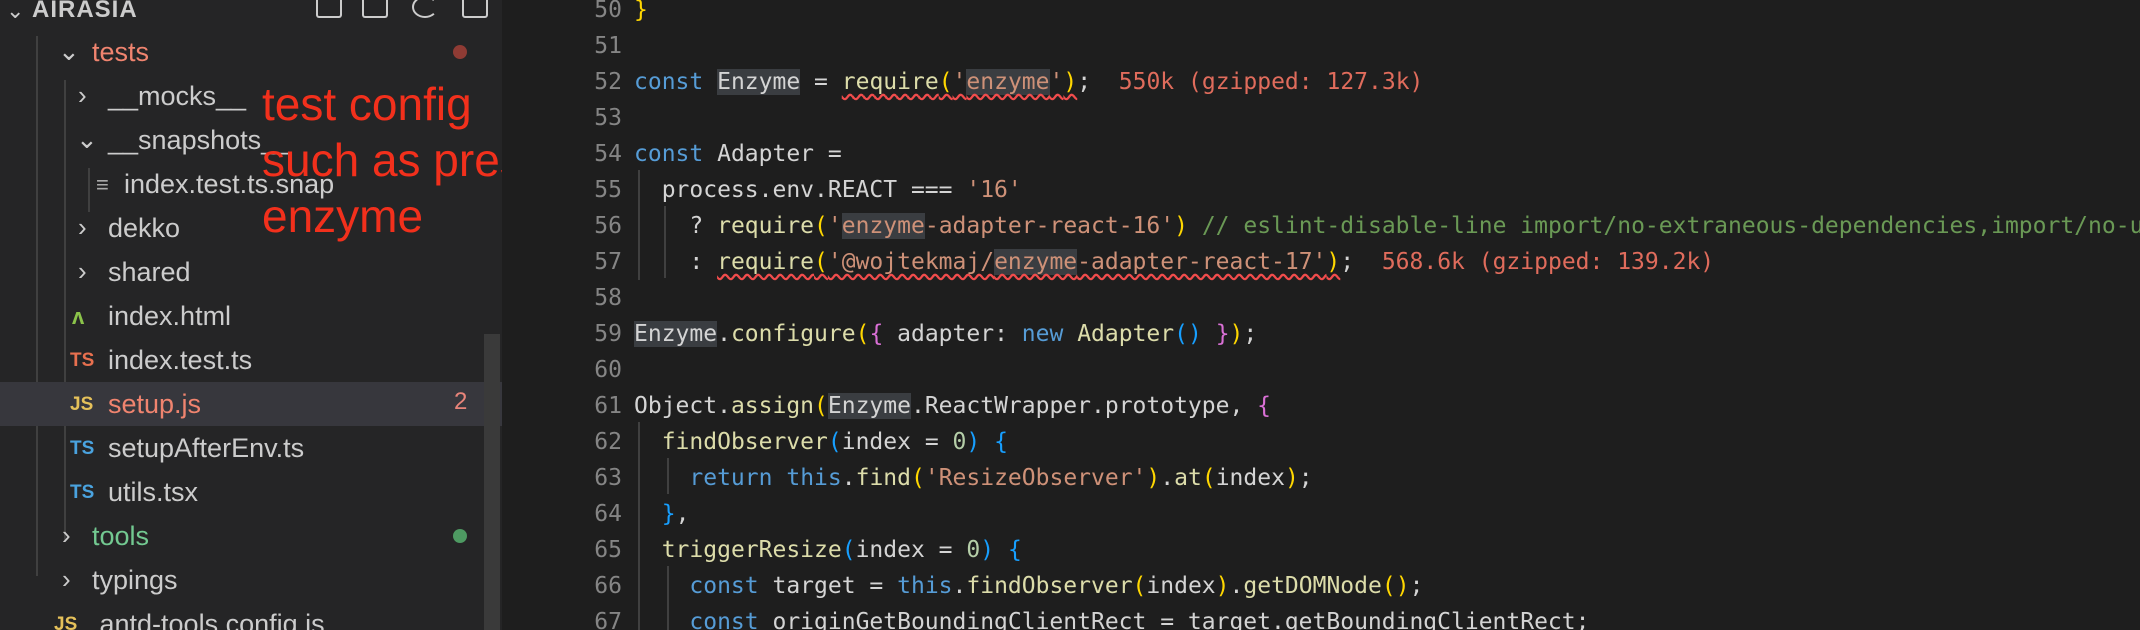 Image resolution: width=2140 pixels, height=630 pixels. Describe the element at coordinates (608, 298) in the screenshot. I see `line-number: 58` at that location.